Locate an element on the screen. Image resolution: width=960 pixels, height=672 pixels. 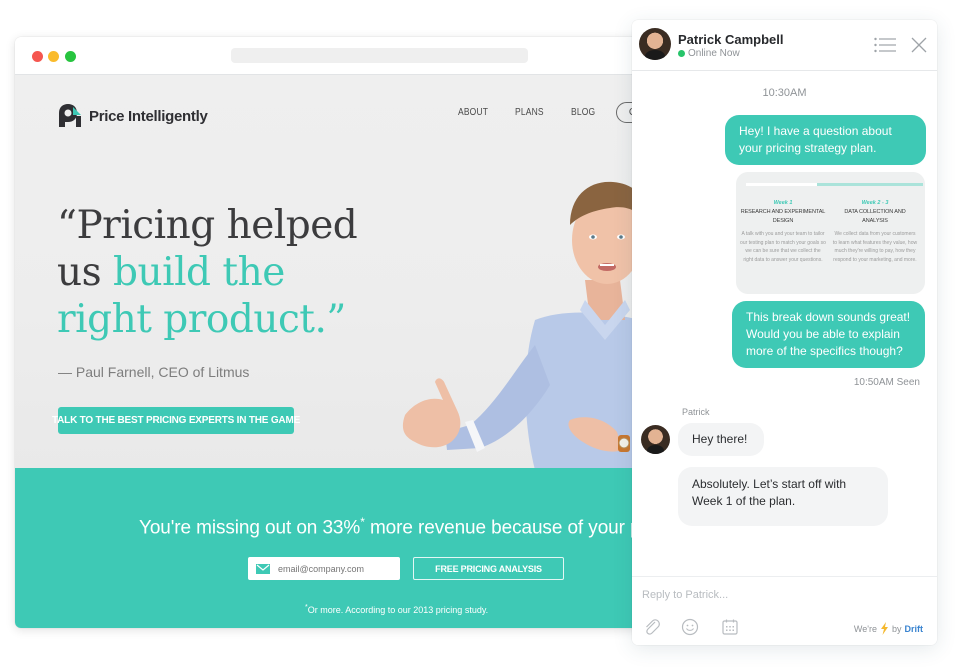
plan-title: DATA COLLECTION AND ANALYSIS is located at coordinates (875, 216).